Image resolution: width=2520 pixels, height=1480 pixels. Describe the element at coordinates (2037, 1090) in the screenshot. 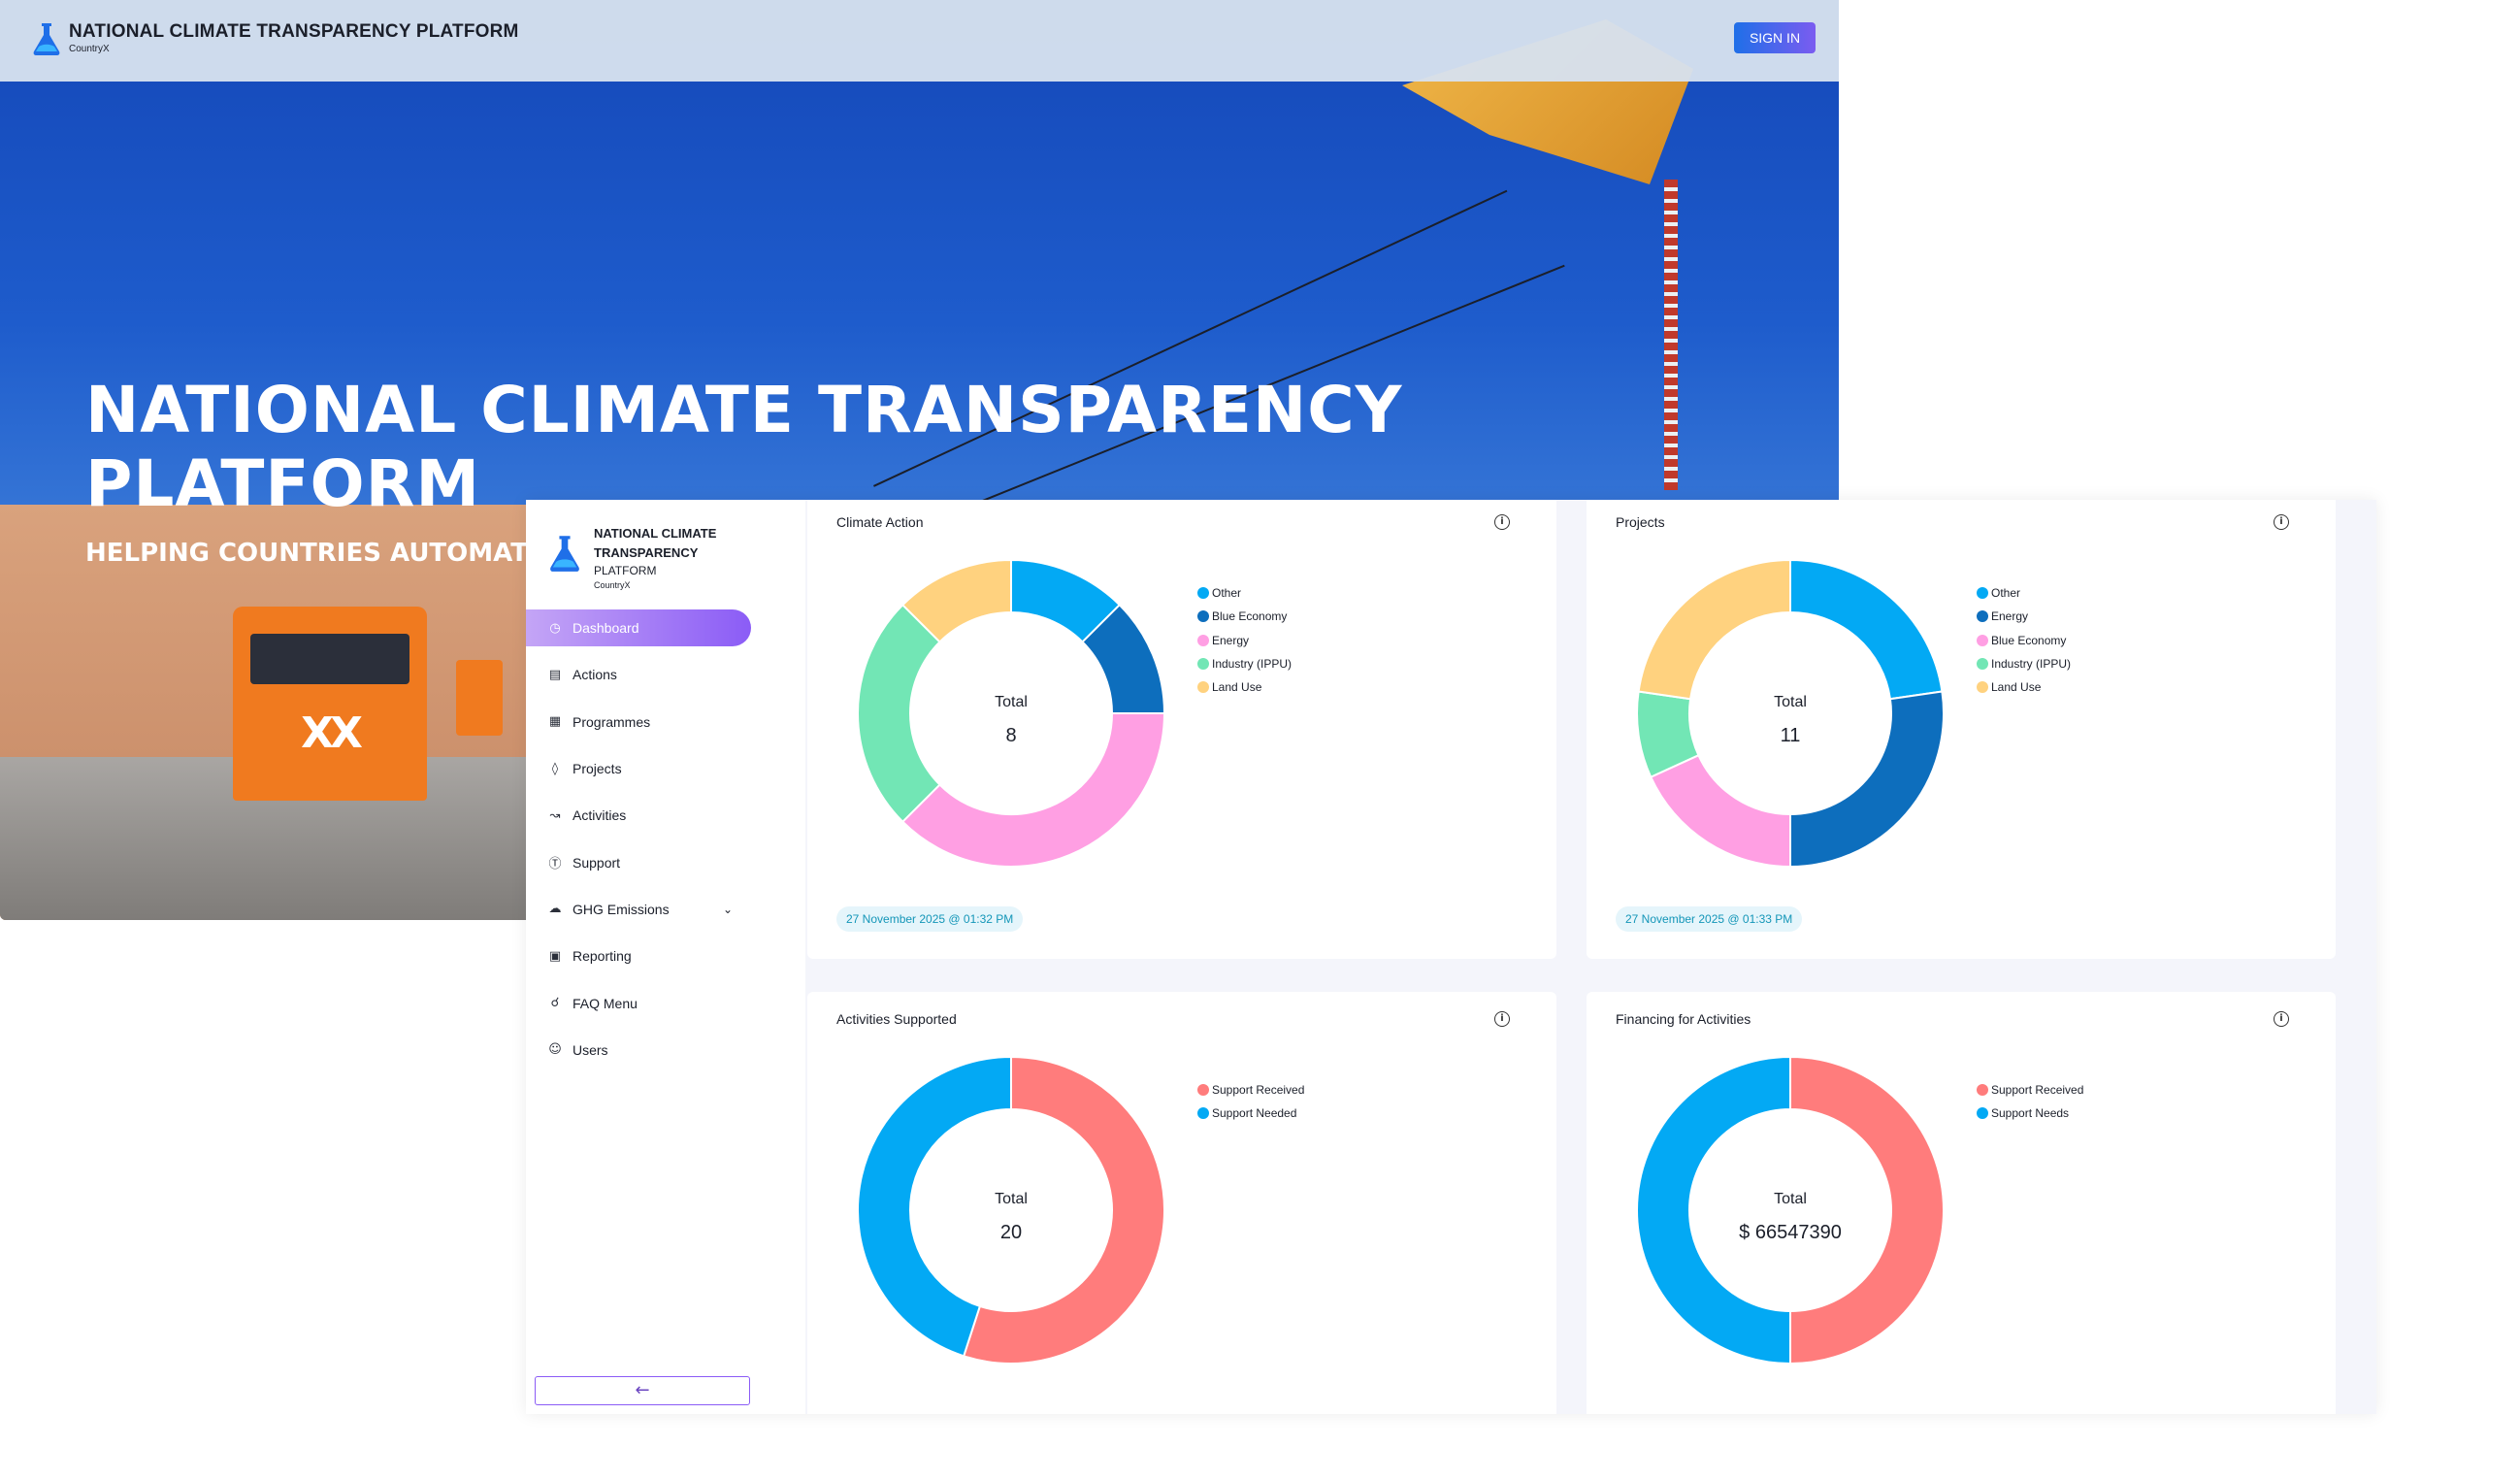

I see `legend-label: Support Received` at that location.